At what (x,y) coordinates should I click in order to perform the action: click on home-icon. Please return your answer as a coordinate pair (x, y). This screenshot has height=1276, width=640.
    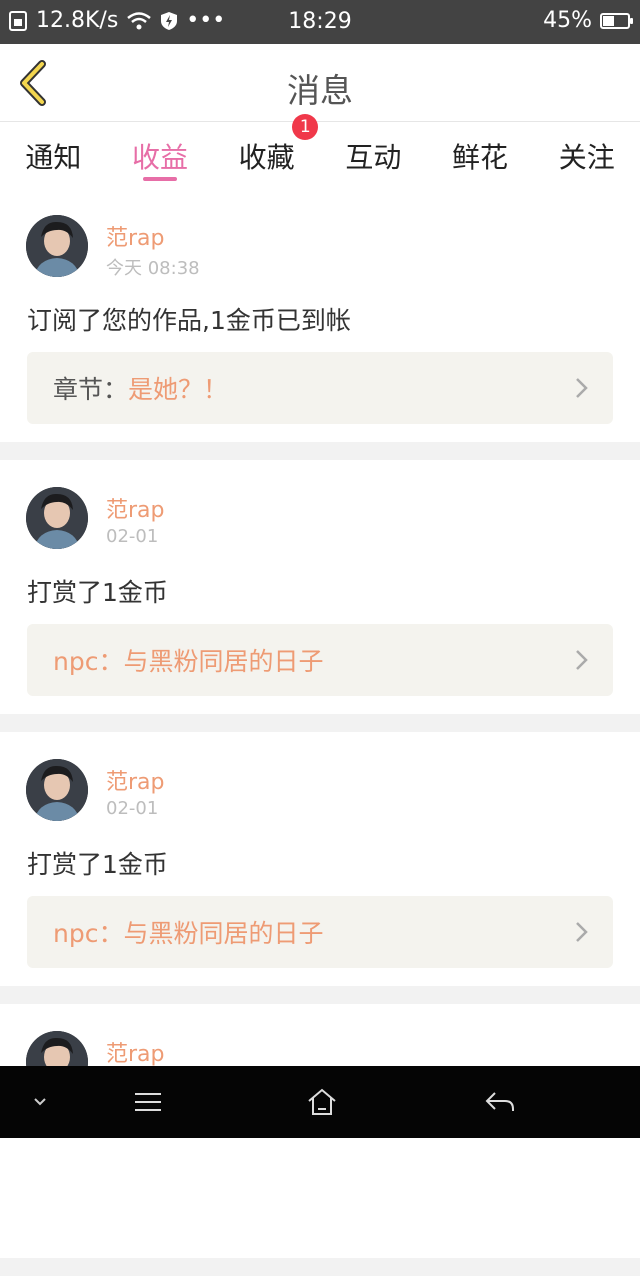
    Looking at the image, I should click on (322, 1101).